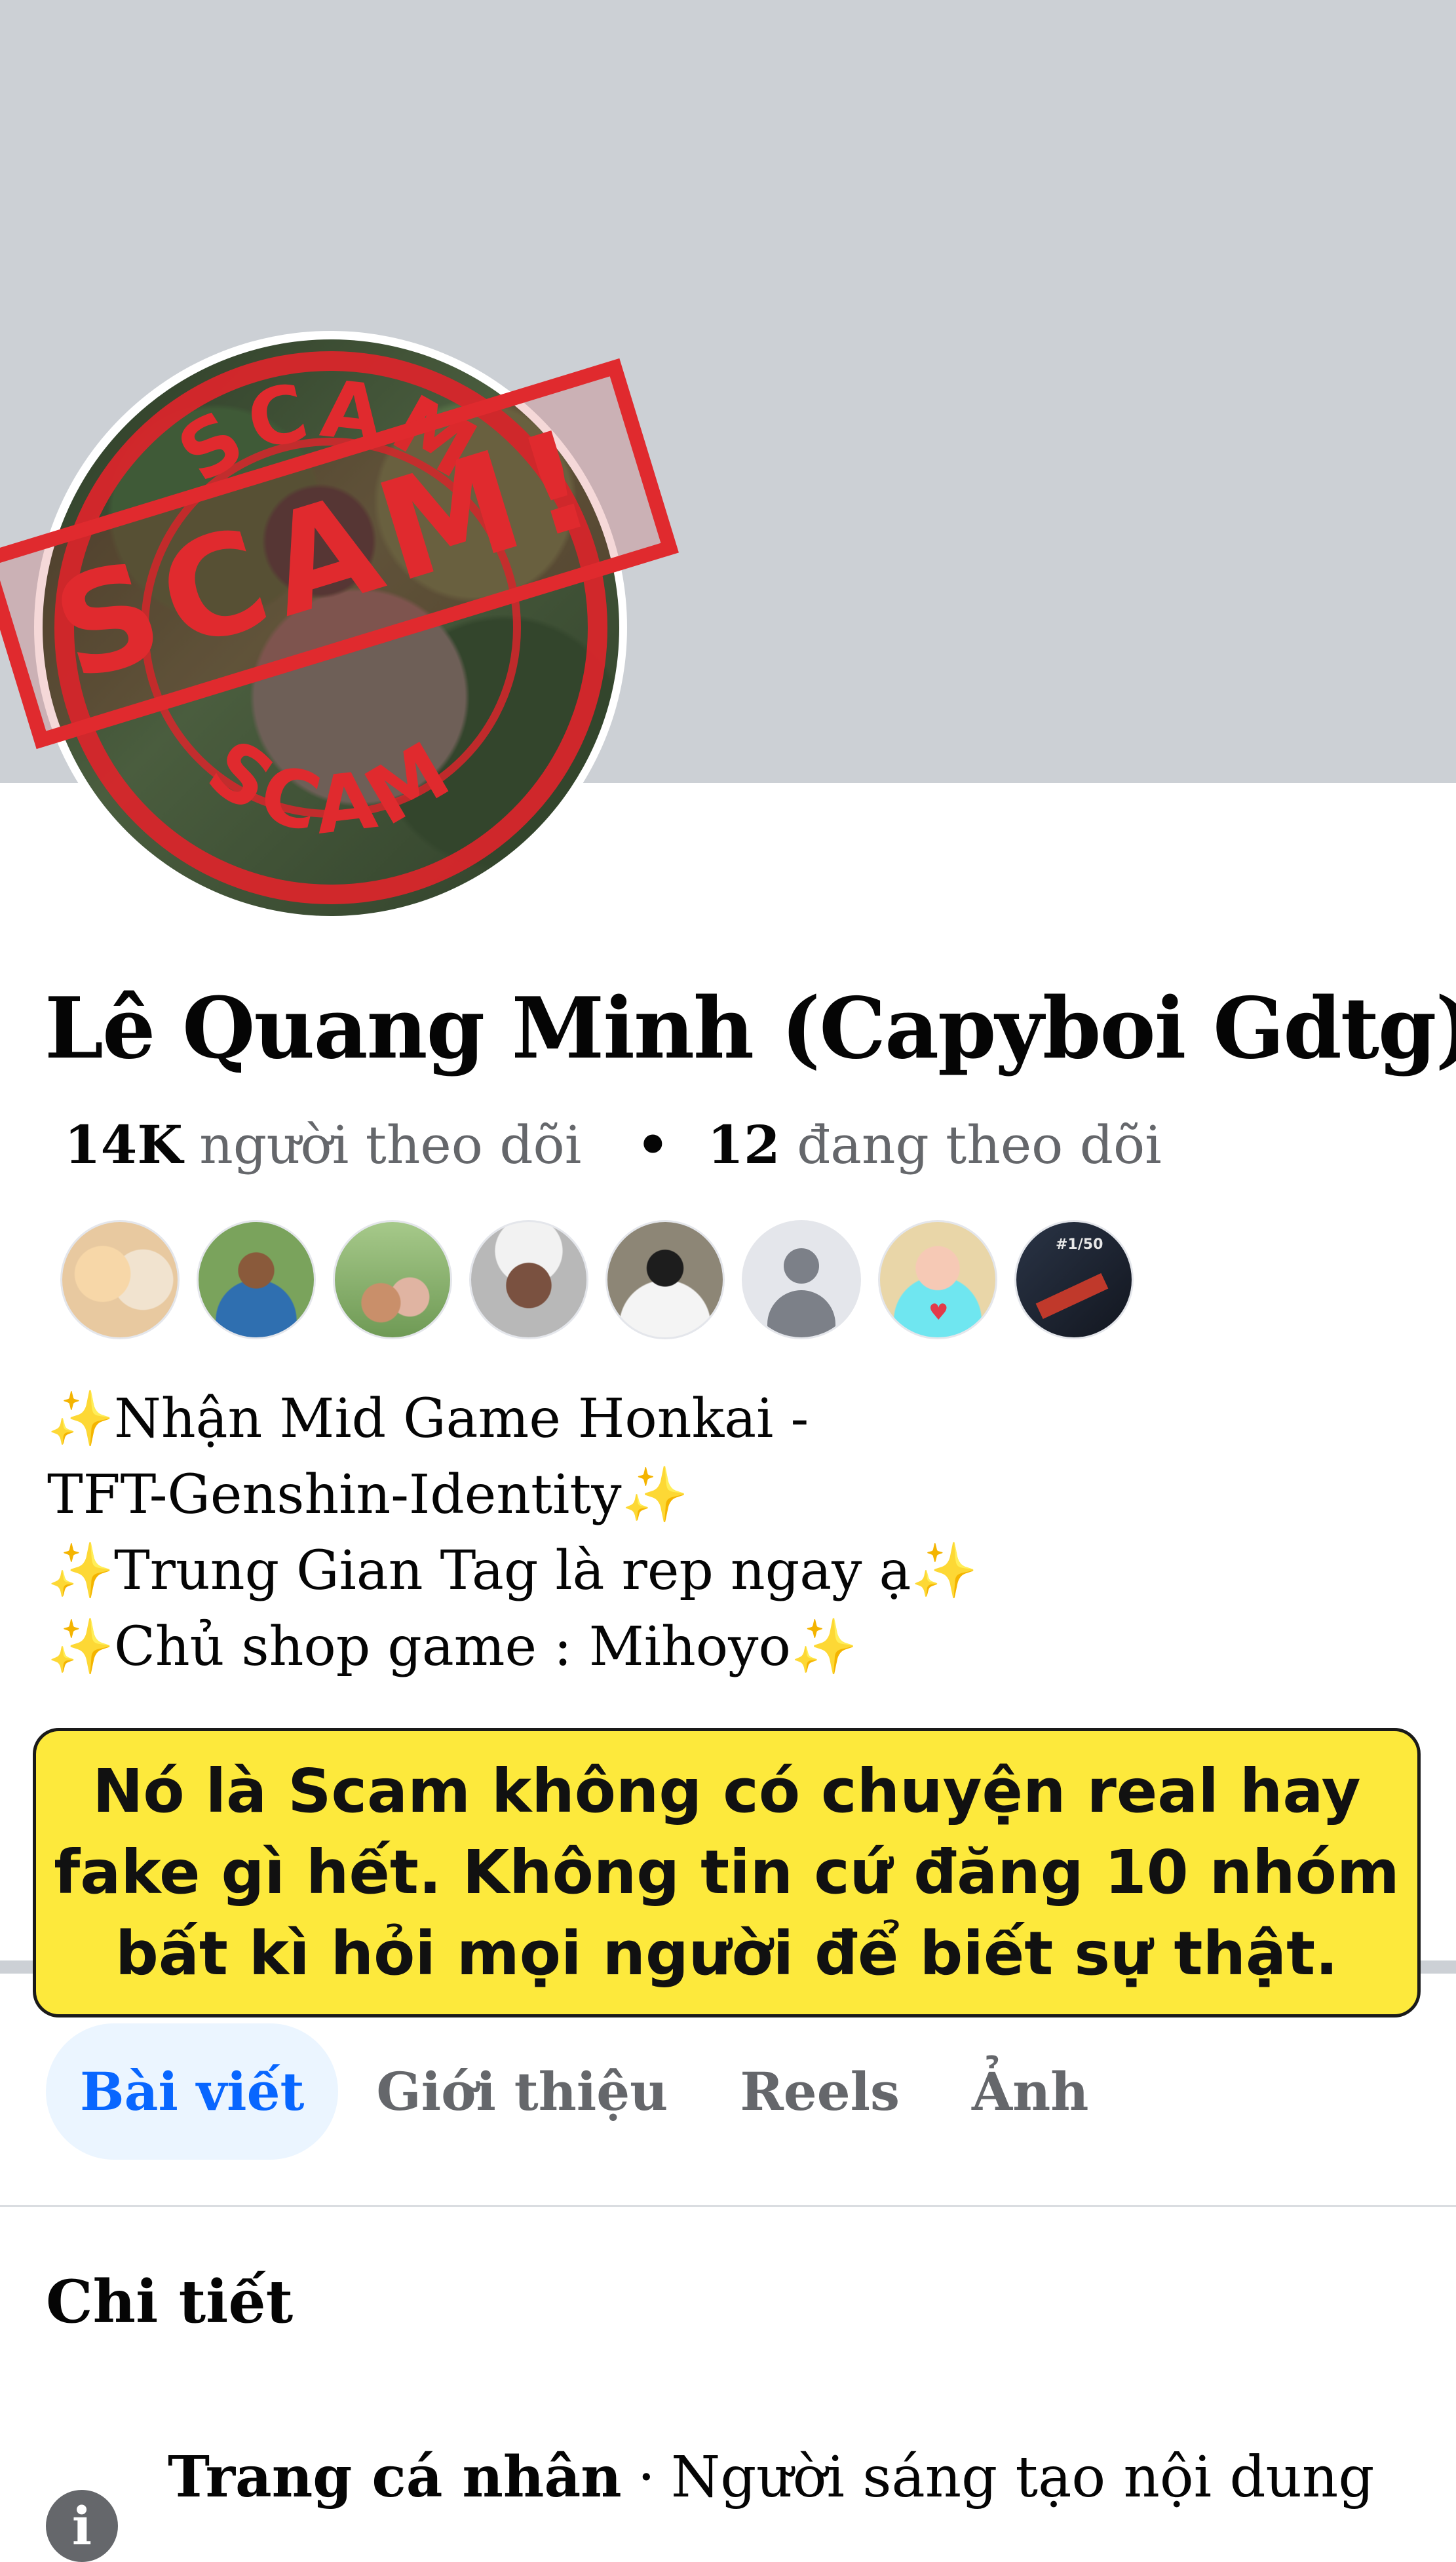 This screenshot has width=1456, height=2562. Describe the element at coordinates (613, 1145) in the screenshot. I see `follow-stats: 14K người theo dõi • 12 đang theo dõi` at that location.